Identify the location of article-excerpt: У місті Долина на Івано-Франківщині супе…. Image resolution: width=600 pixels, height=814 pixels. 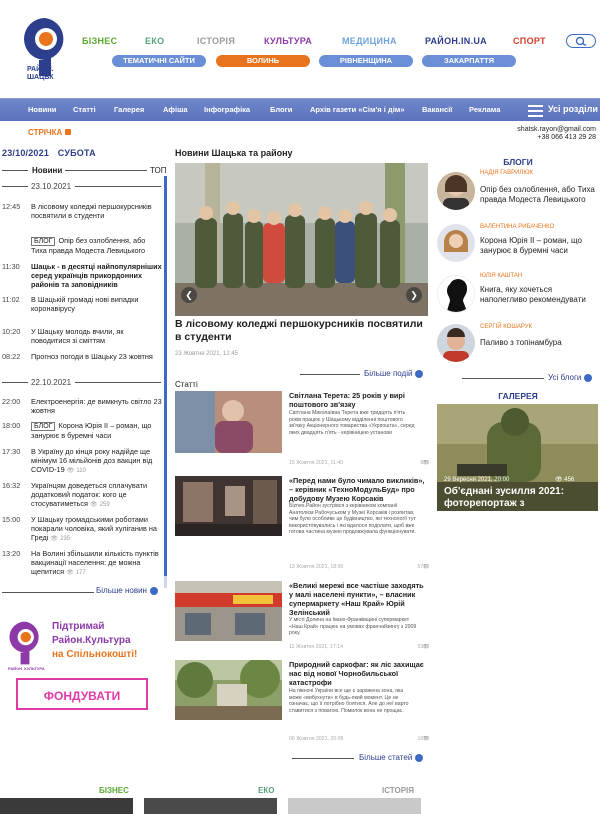
(353, 627).